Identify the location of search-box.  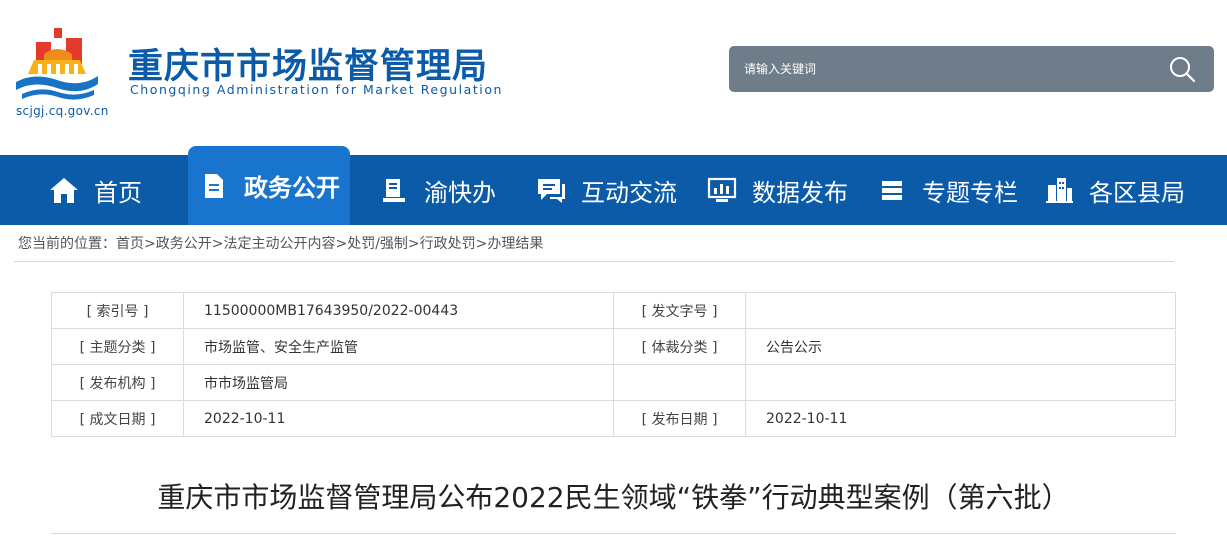
(971, 69).